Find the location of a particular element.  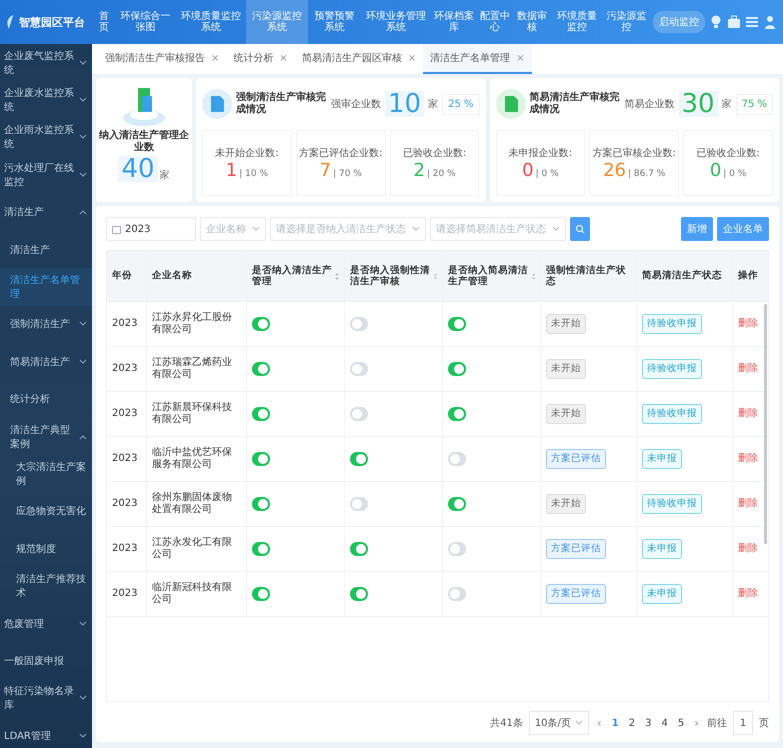

page-input: 1 is located at coordinates (743, 723).